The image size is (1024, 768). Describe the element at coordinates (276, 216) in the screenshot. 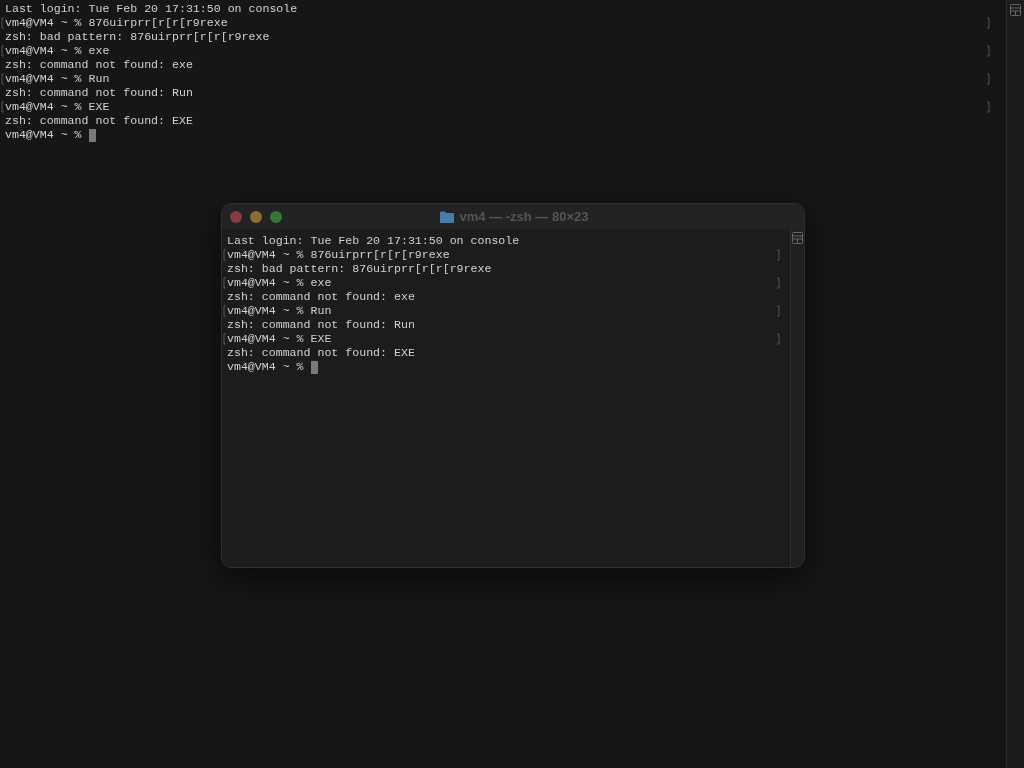

I see `zoom-button` at that location.